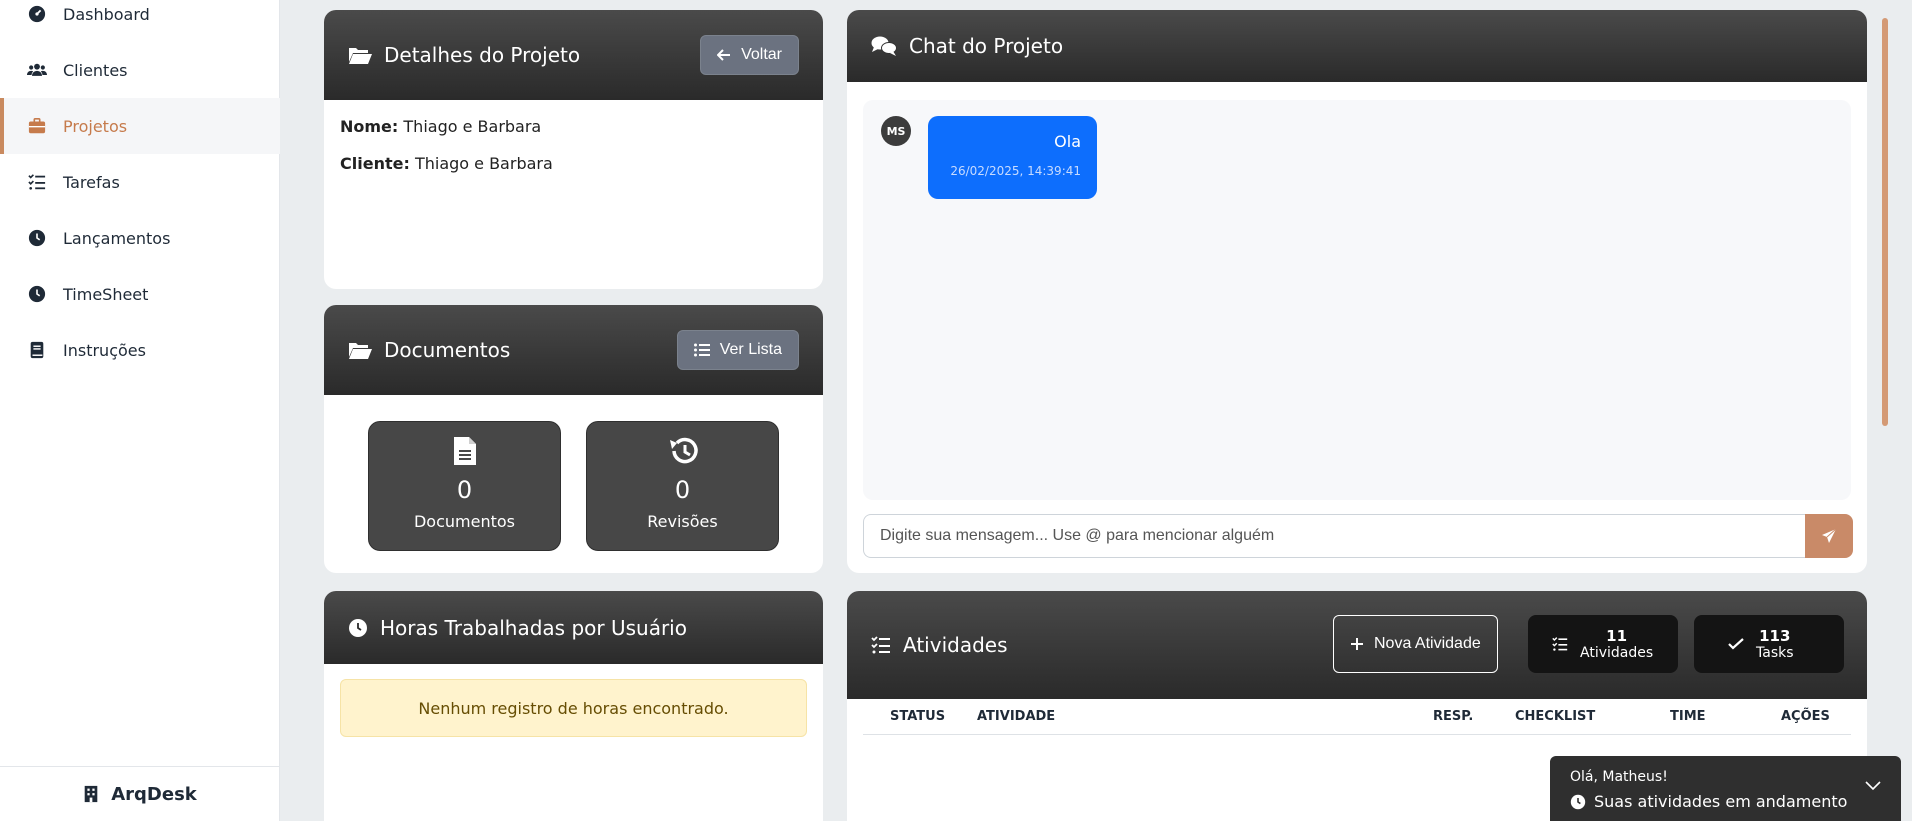 This screenshot has height=821, width=1912. What do you see at coordinates (472, 126) in the screenshot?
I see `project-name-value: Thiago e Barbara` at bounding box center [472, 126].